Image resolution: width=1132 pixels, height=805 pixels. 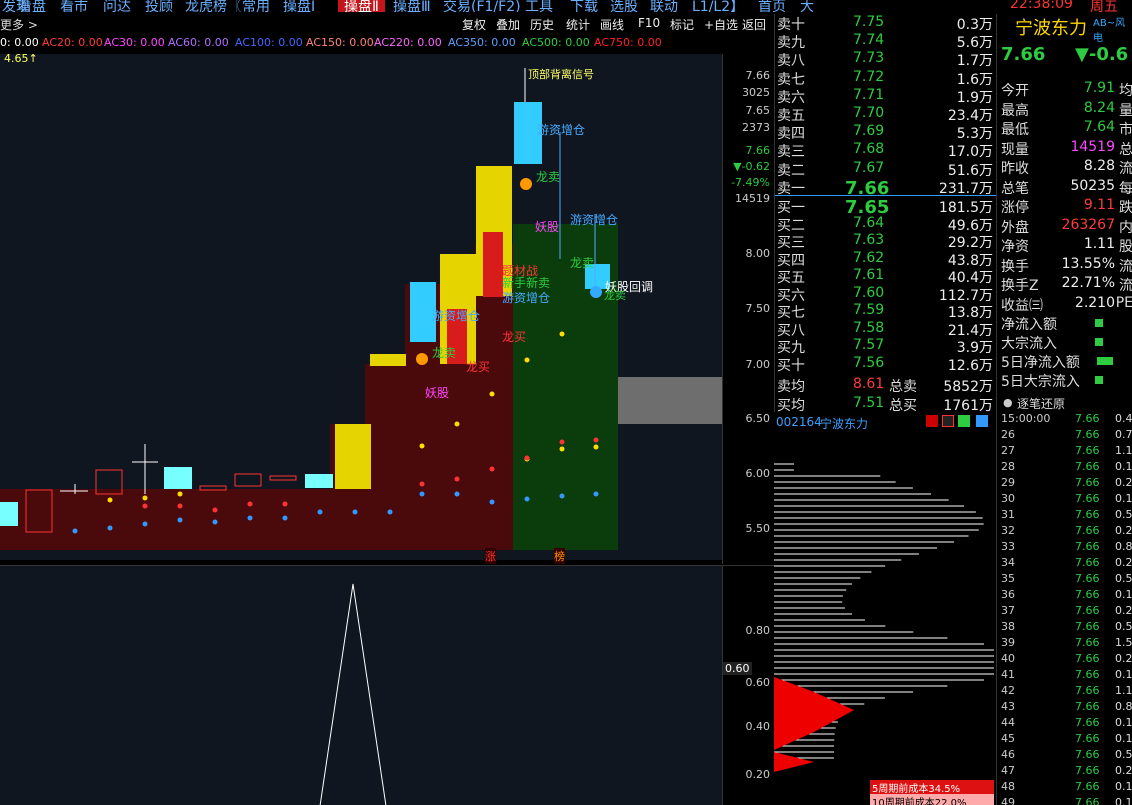 I want to click on ask-price: 7.69, so click(x=869, y=131).